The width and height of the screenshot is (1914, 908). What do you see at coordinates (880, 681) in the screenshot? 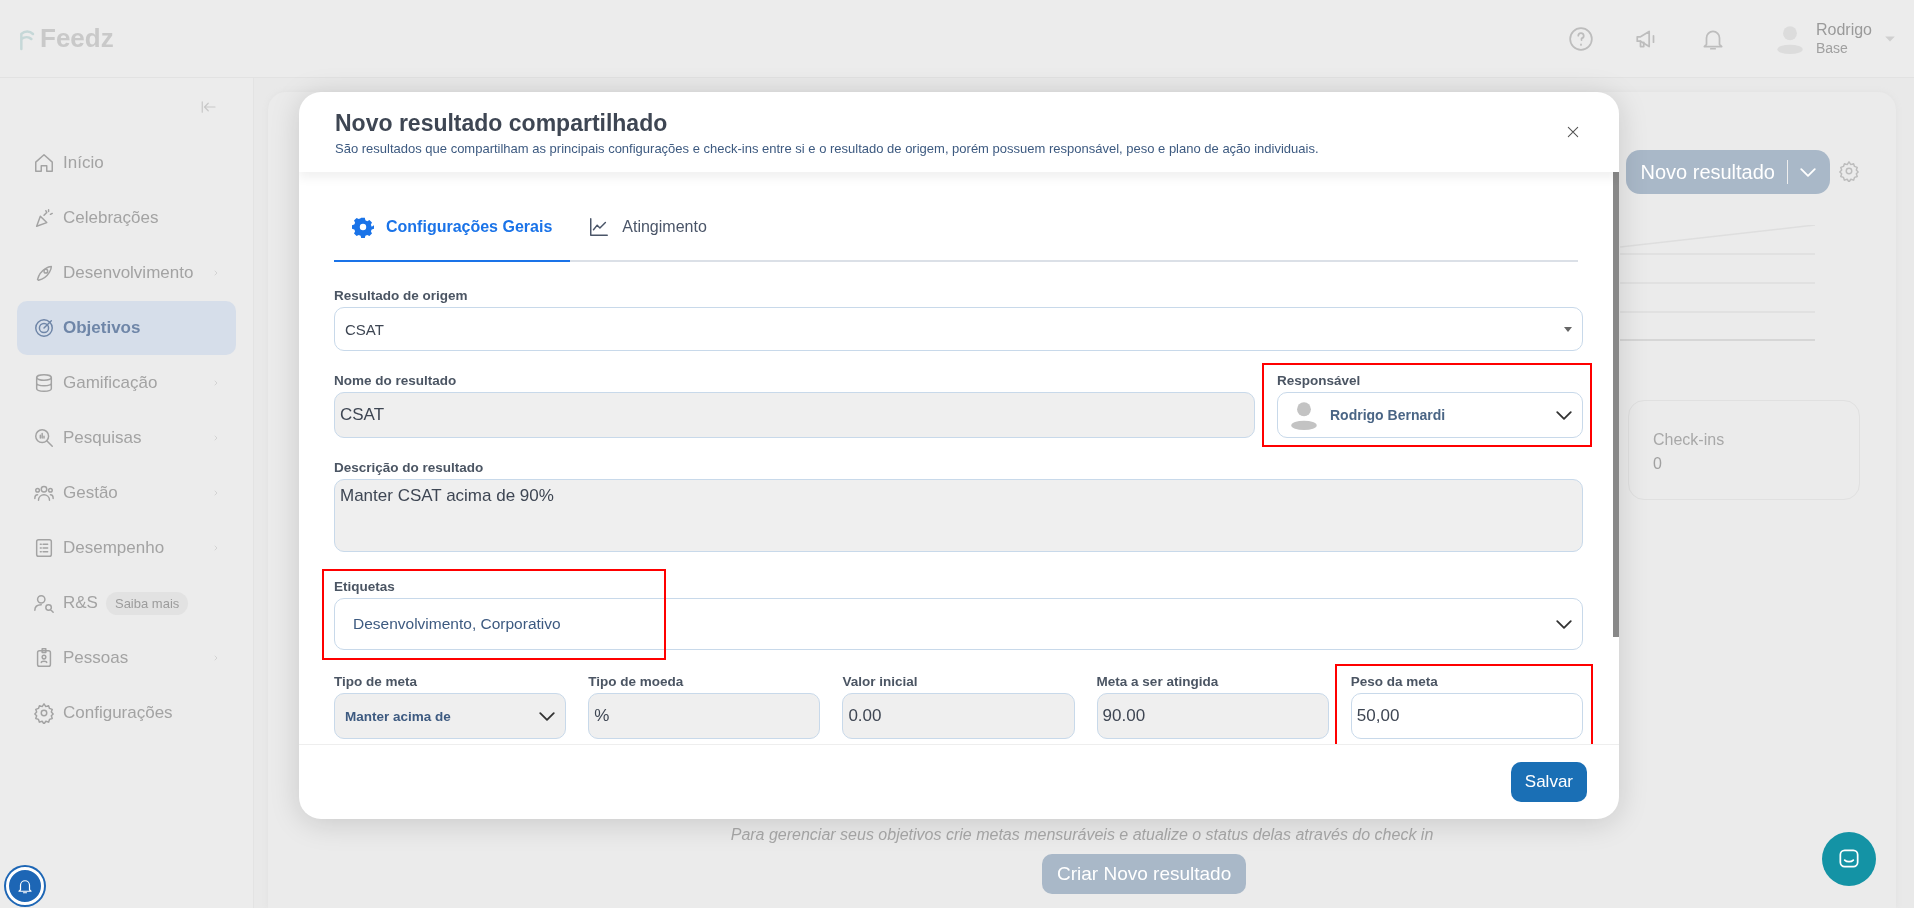
I see `field-label: Valor inicial` at bounding box center [880, 681].